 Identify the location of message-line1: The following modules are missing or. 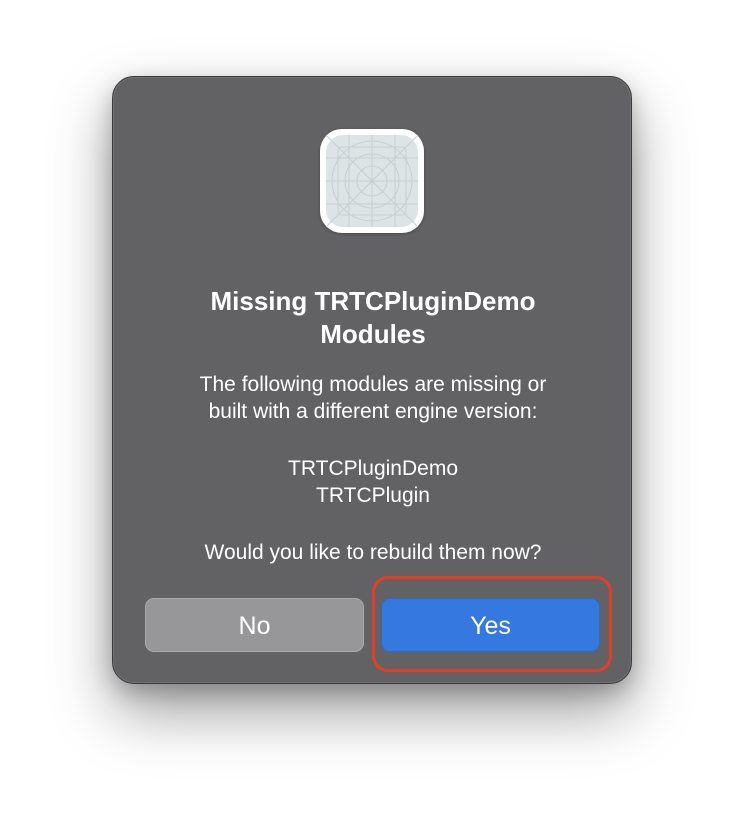
(373, 384).